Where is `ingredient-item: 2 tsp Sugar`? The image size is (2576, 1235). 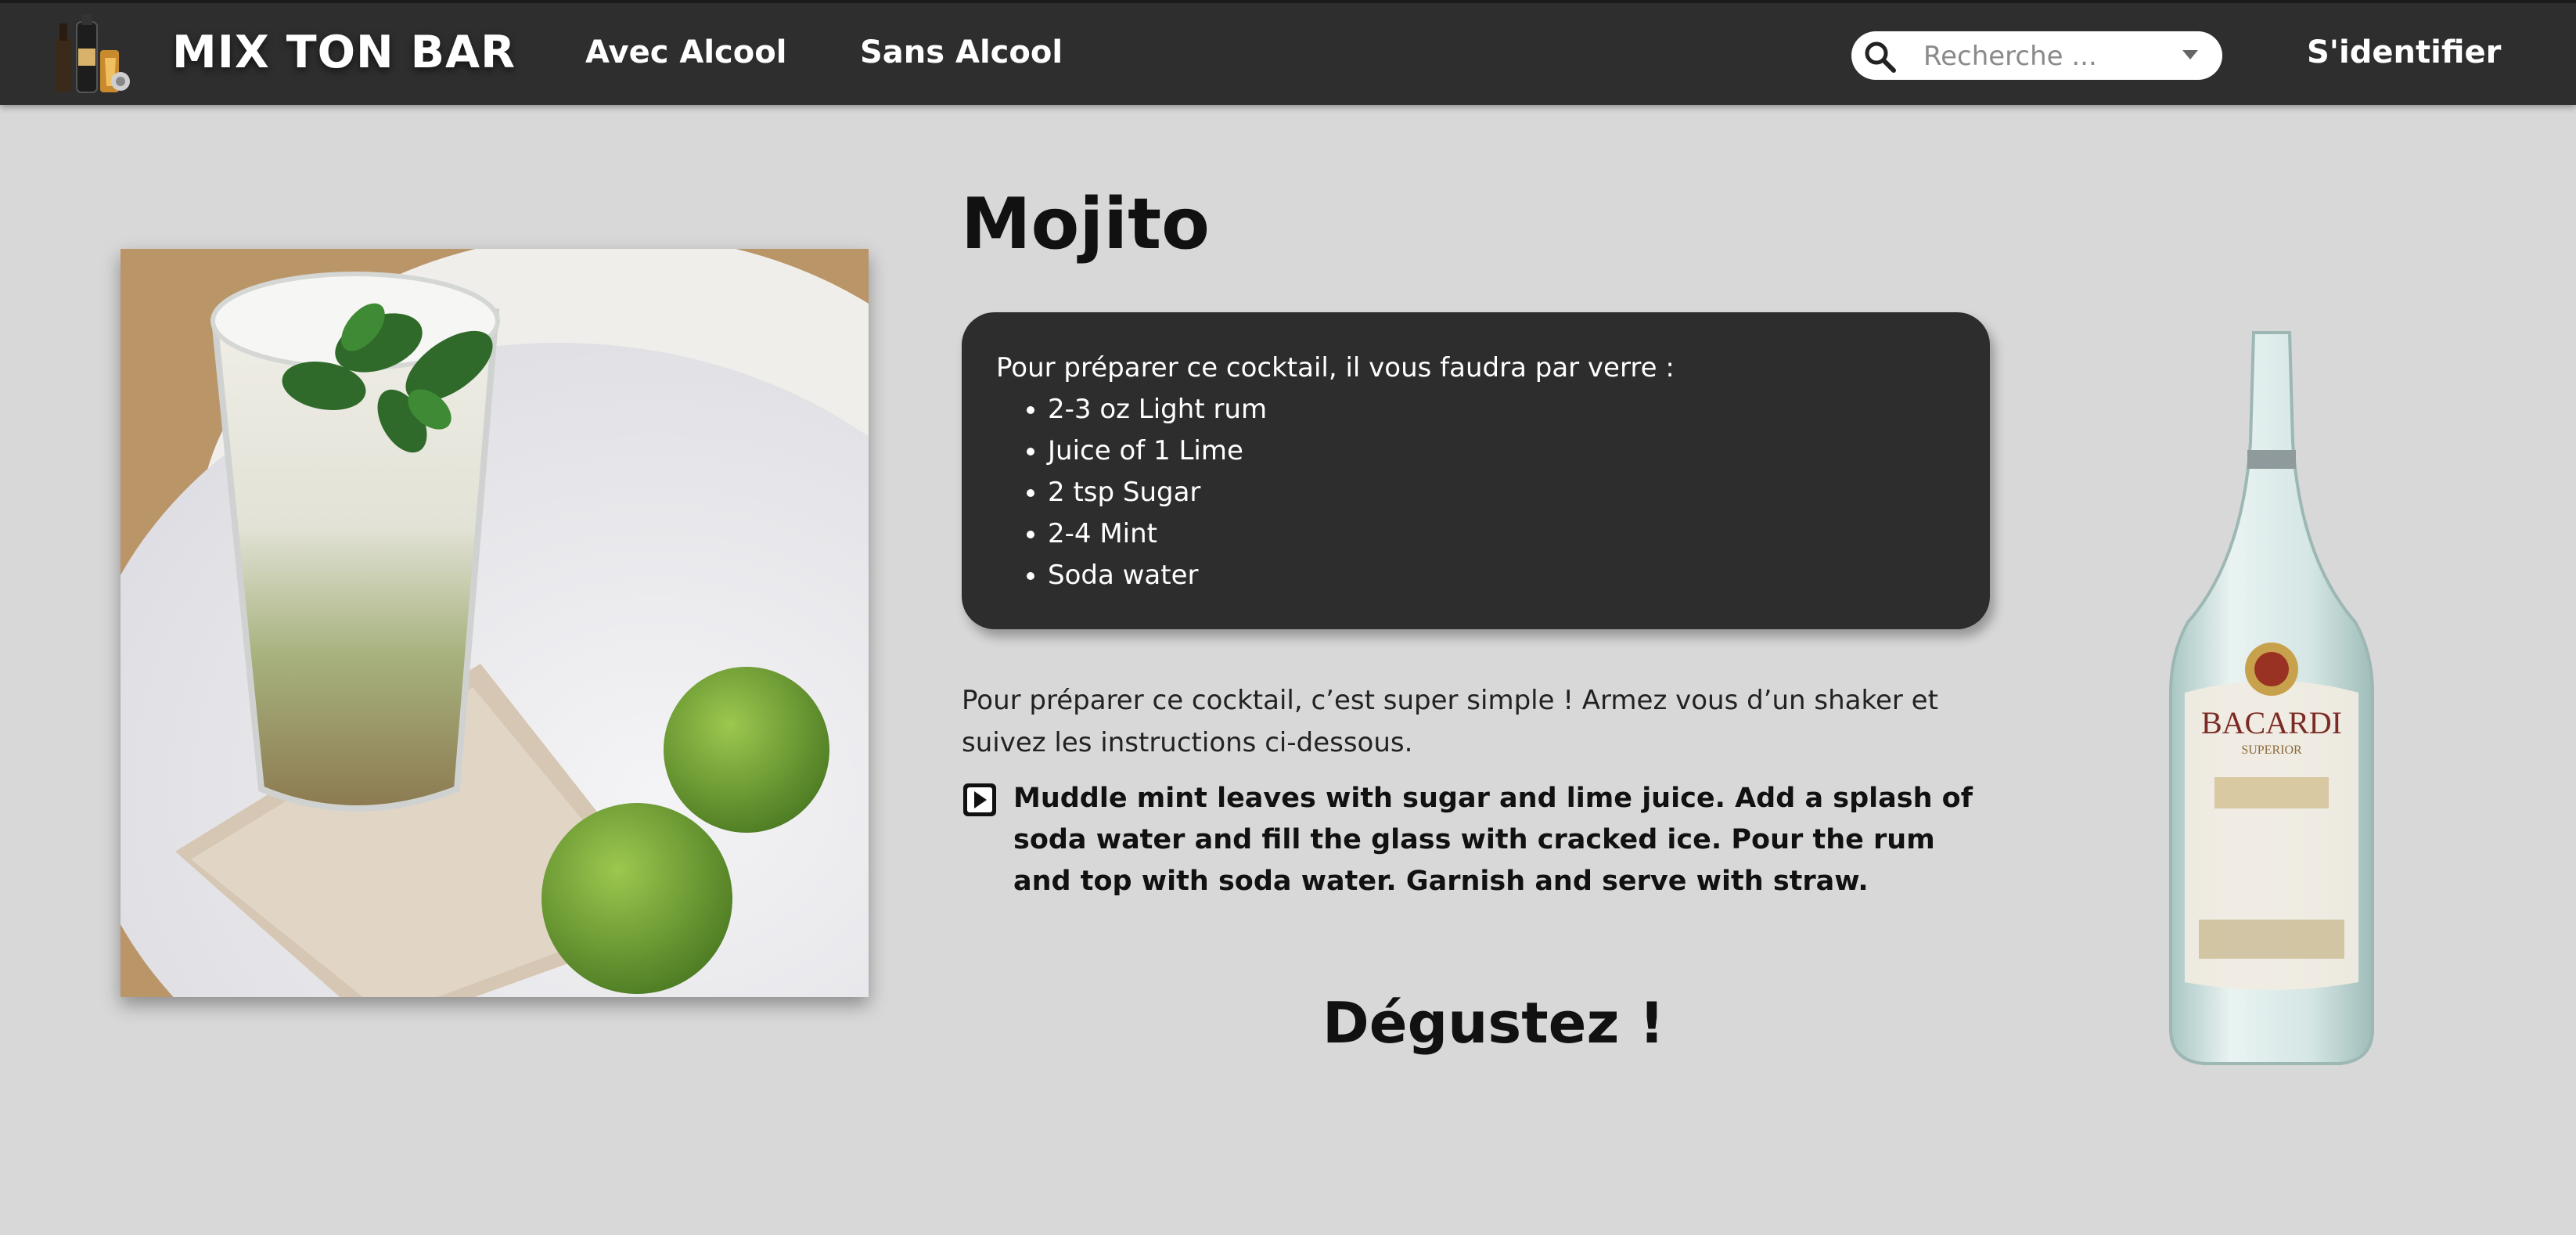
ingredient-item: 2 tsp Sugar is located at coordinates (1501, 492).